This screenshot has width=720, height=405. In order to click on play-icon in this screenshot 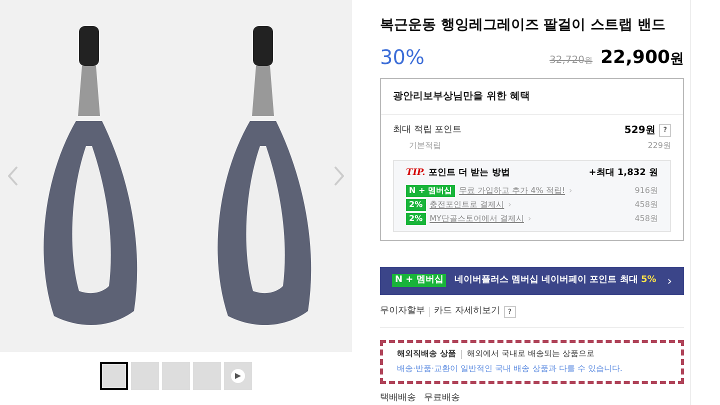, I will do `click(238, 376)`.